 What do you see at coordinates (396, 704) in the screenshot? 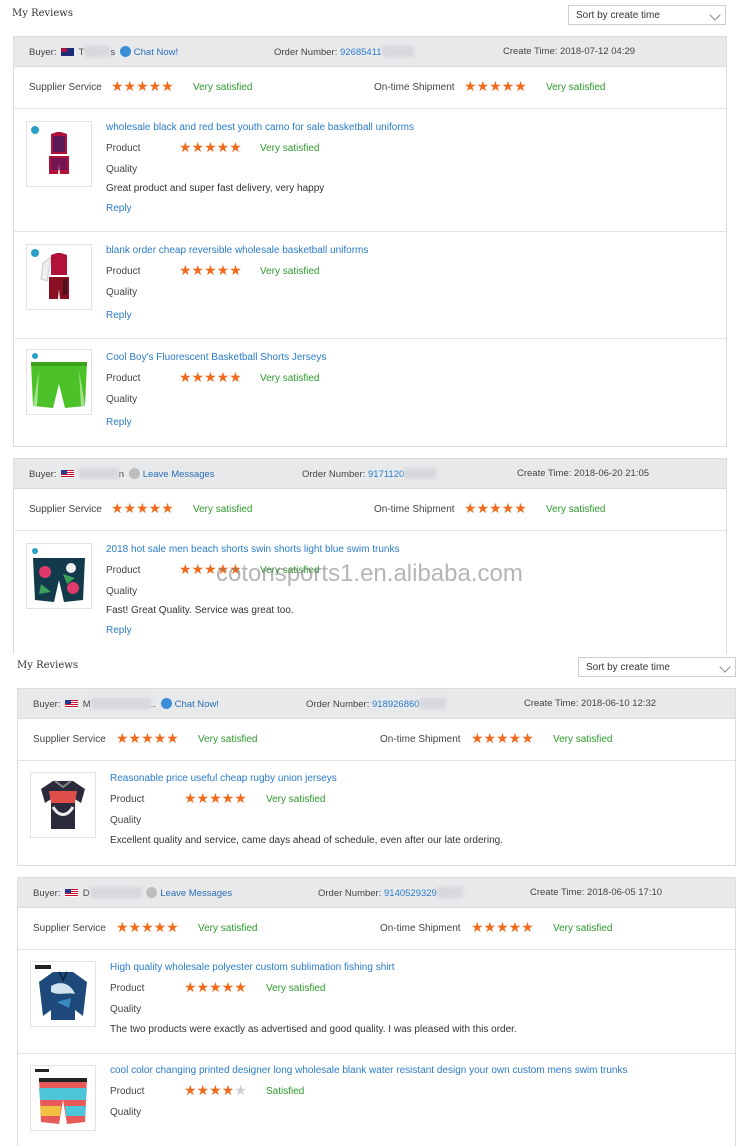
I see `order-number-link: 918926860` at bounding box center [396, 704].